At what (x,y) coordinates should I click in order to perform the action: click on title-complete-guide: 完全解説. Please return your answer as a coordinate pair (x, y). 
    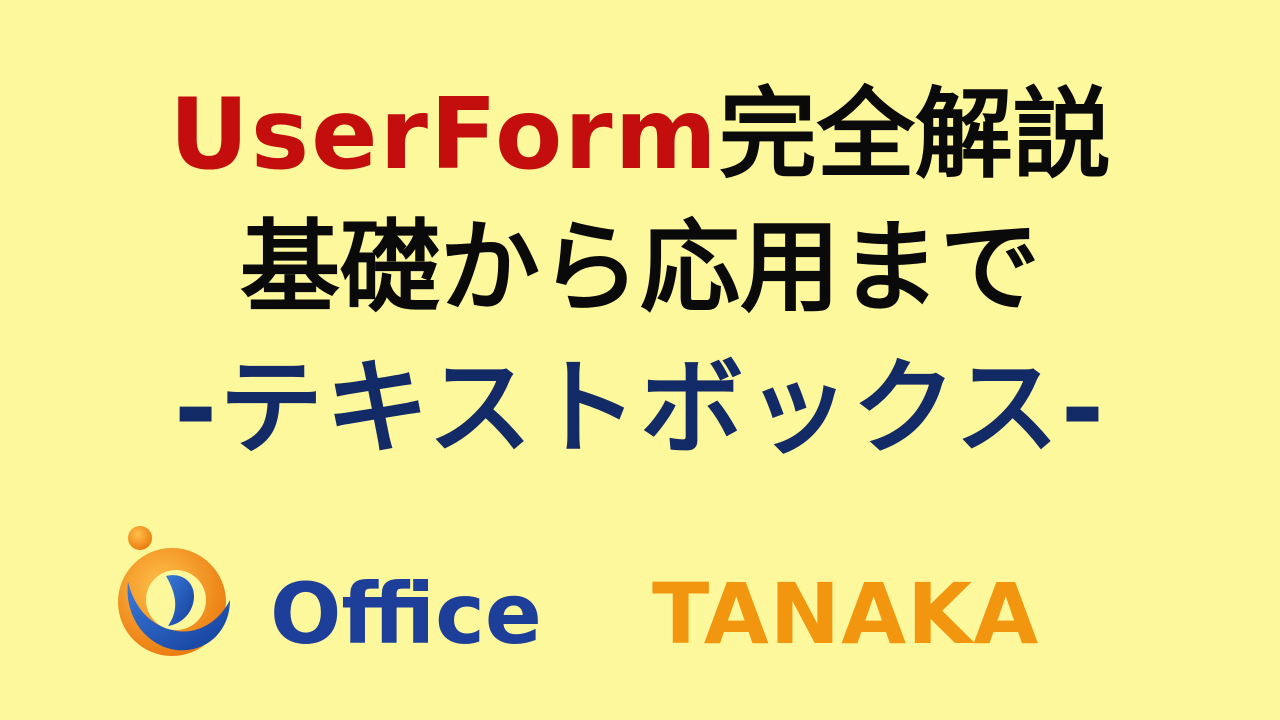
    Looking at the image, I should click on (914, 135).